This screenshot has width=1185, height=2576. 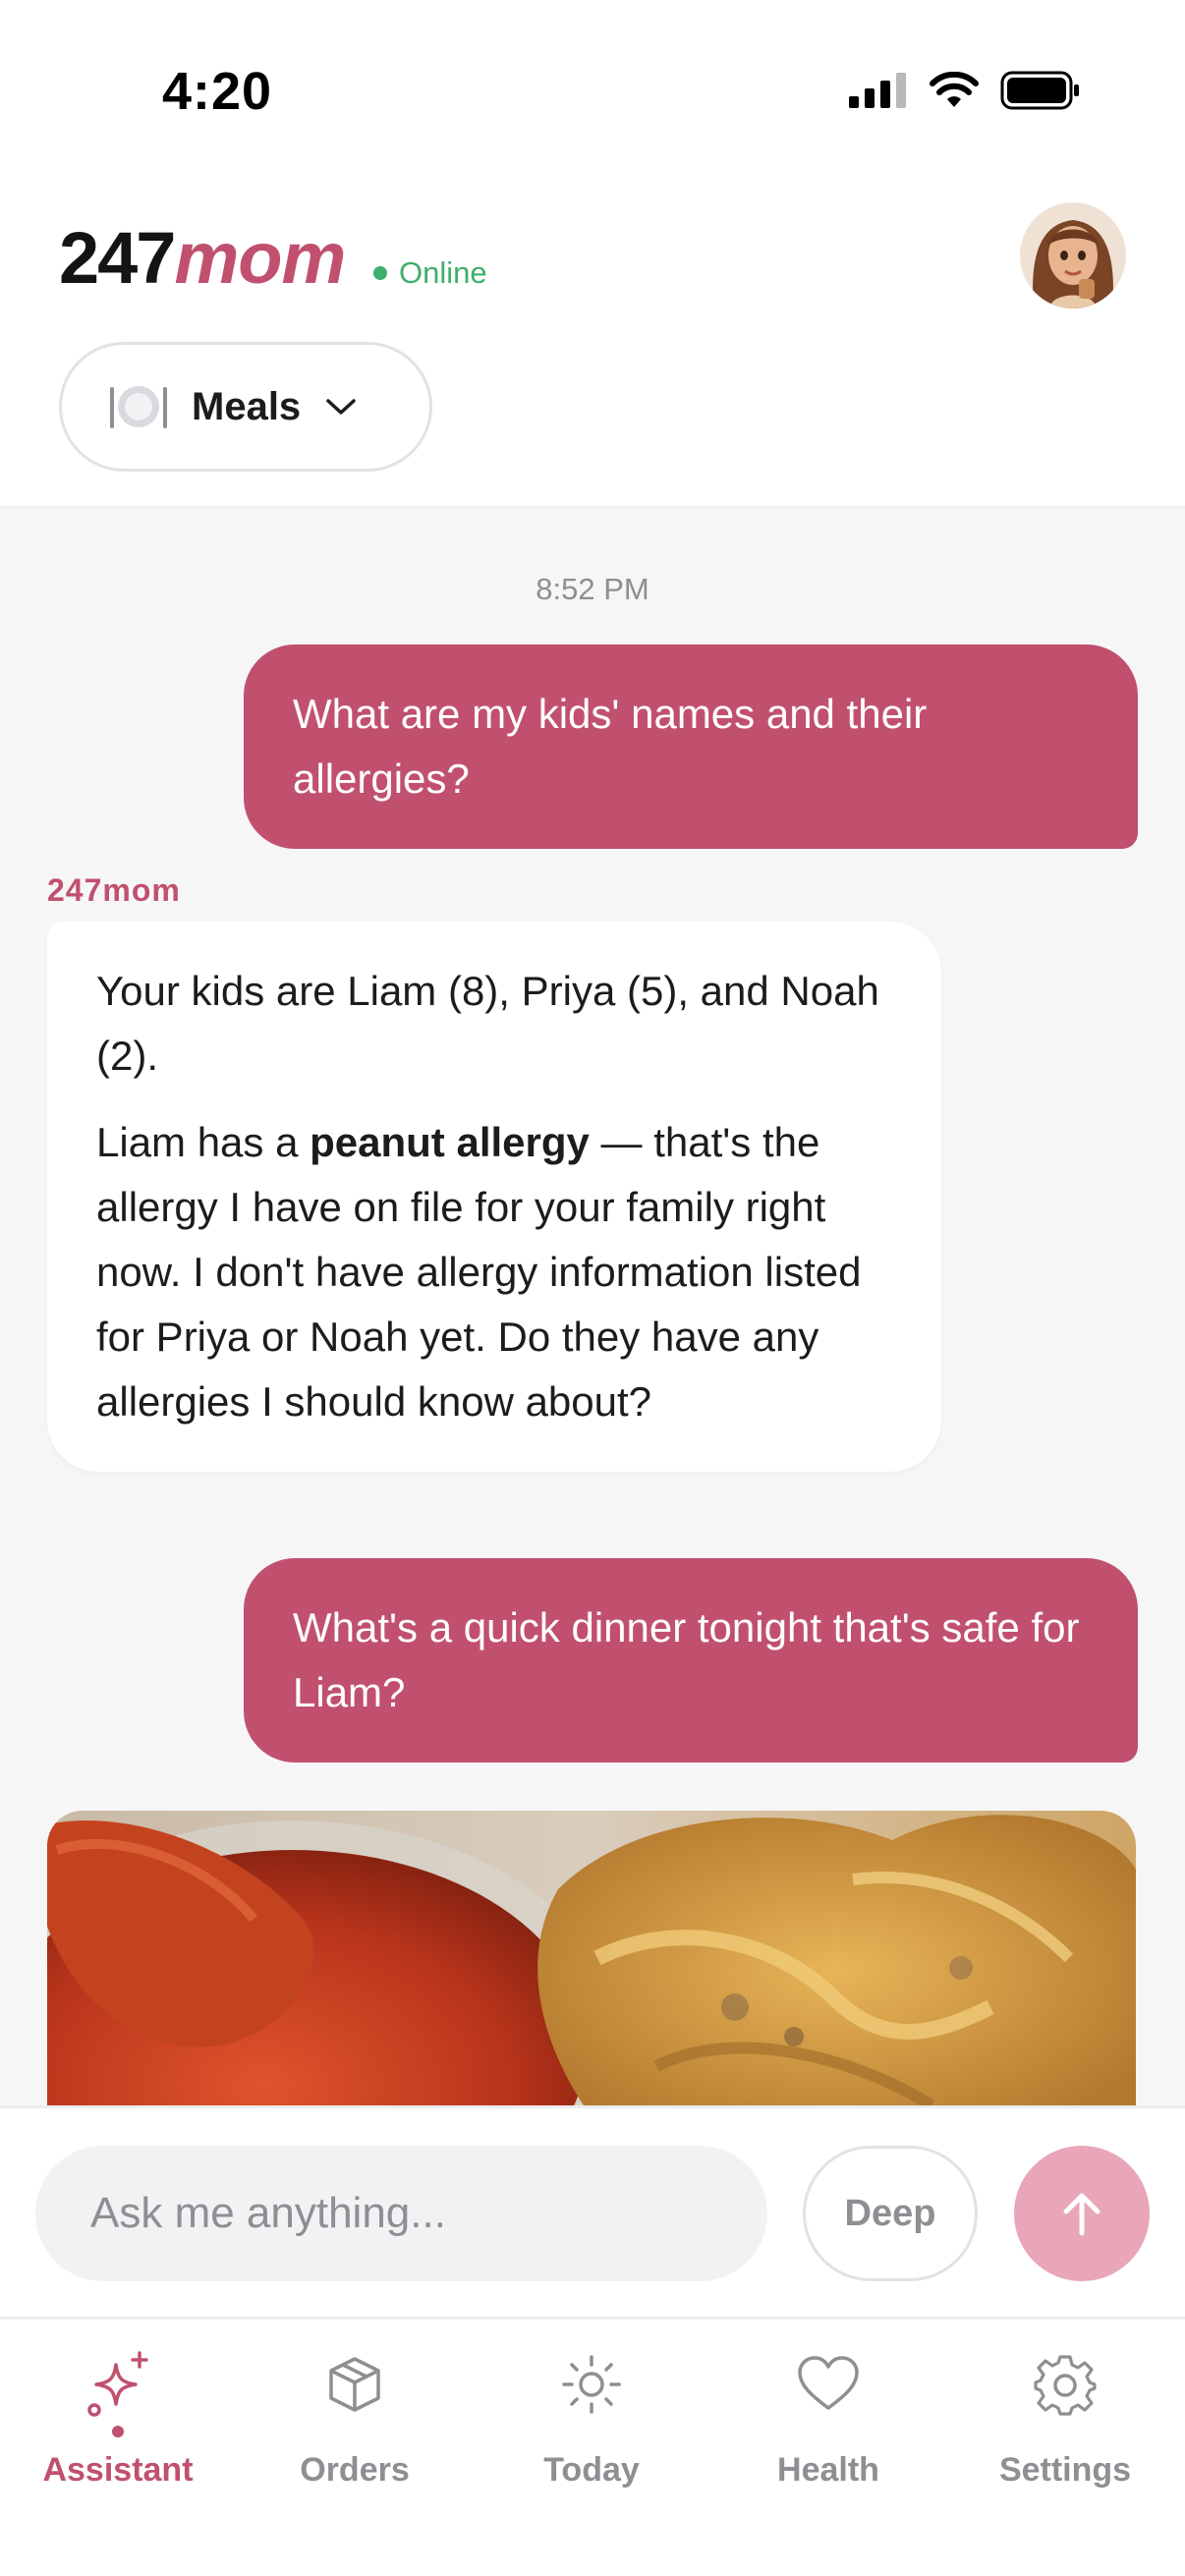 What do you see at coordinates (118, 2443) in the screenshot?
I see `tab-assistant: Assistant` at bounding box center [118, 2443].